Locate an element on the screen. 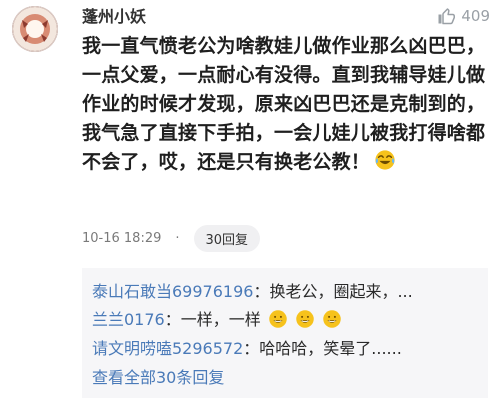 The height and width of the screenshot is (410, 500). like-button: 409 is located at coordinates (463, 16).